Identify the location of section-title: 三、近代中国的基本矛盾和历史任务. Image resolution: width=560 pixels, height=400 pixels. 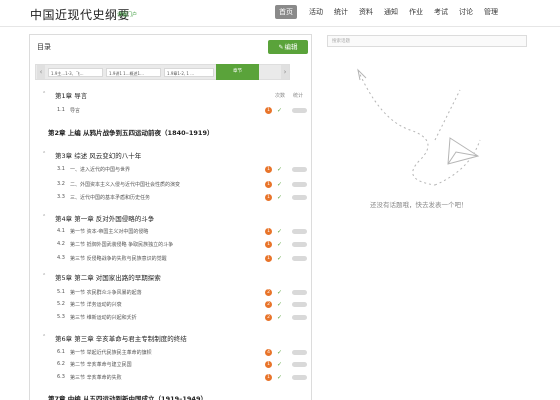
(110, 197).